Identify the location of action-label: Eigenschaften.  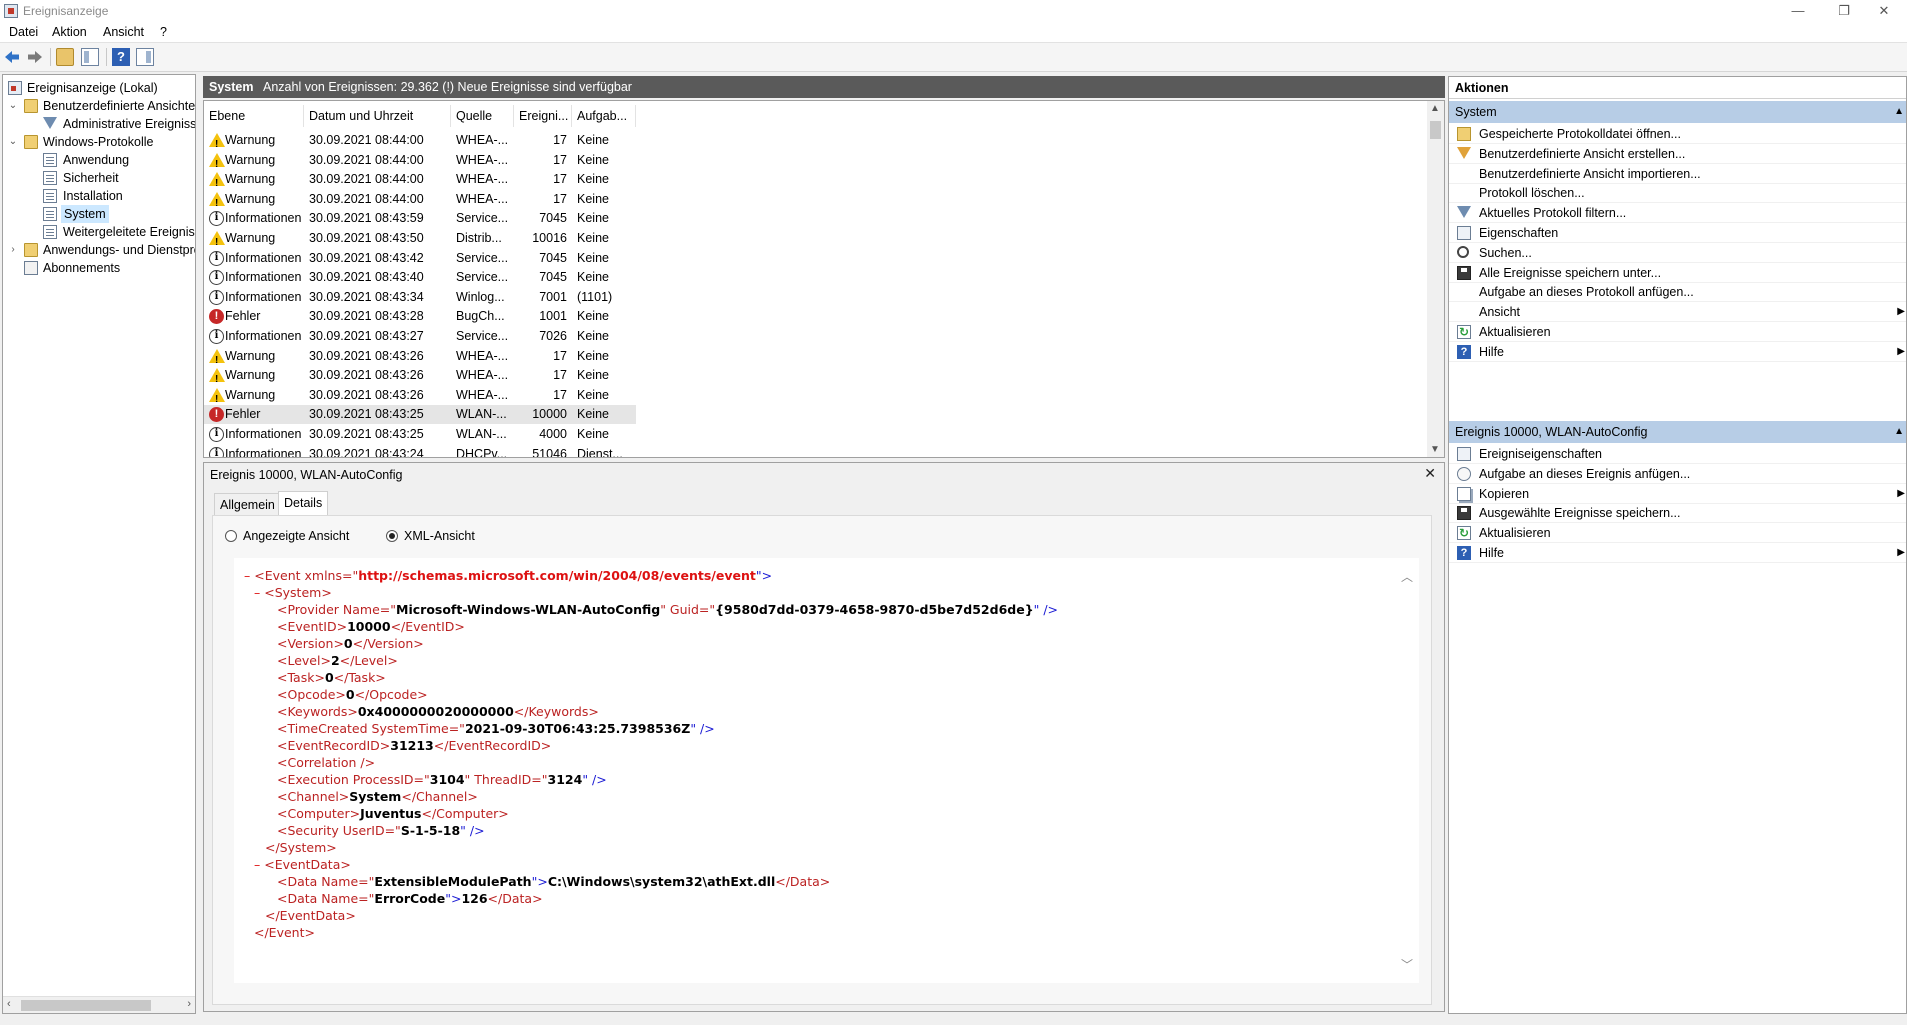
(1519, 233).